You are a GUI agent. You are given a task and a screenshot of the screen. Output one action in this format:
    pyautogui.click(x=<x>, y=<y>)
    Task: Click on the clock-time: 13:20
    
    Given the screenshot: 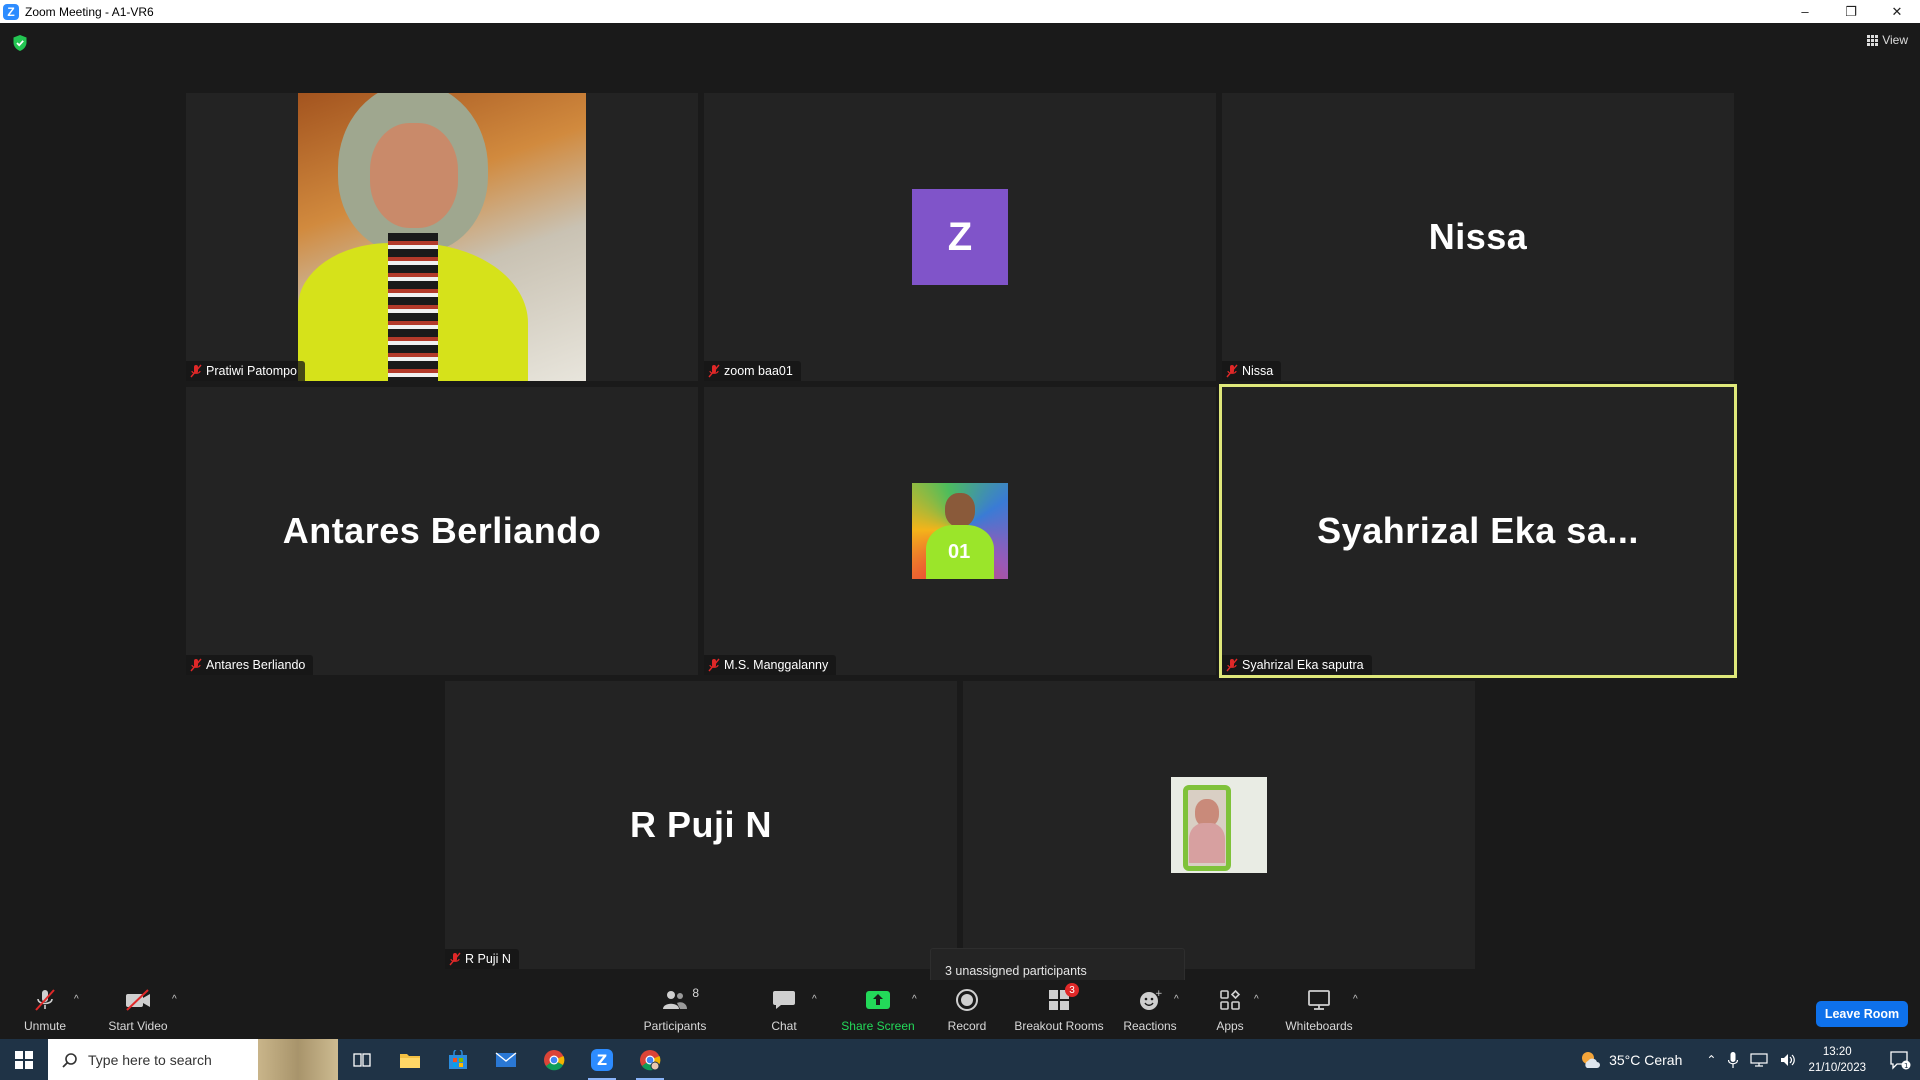 What is the action you would take?
    pyautogui.click(x=1837, y=1051)
    